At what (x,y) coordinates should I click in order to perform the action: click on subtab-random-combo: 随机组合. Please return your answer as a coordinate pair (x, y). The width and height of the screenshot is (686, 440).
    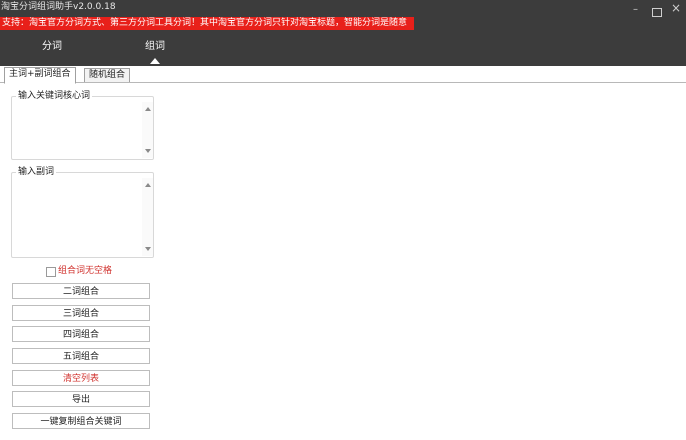
    Looking at the image, I should click on (107, 75).